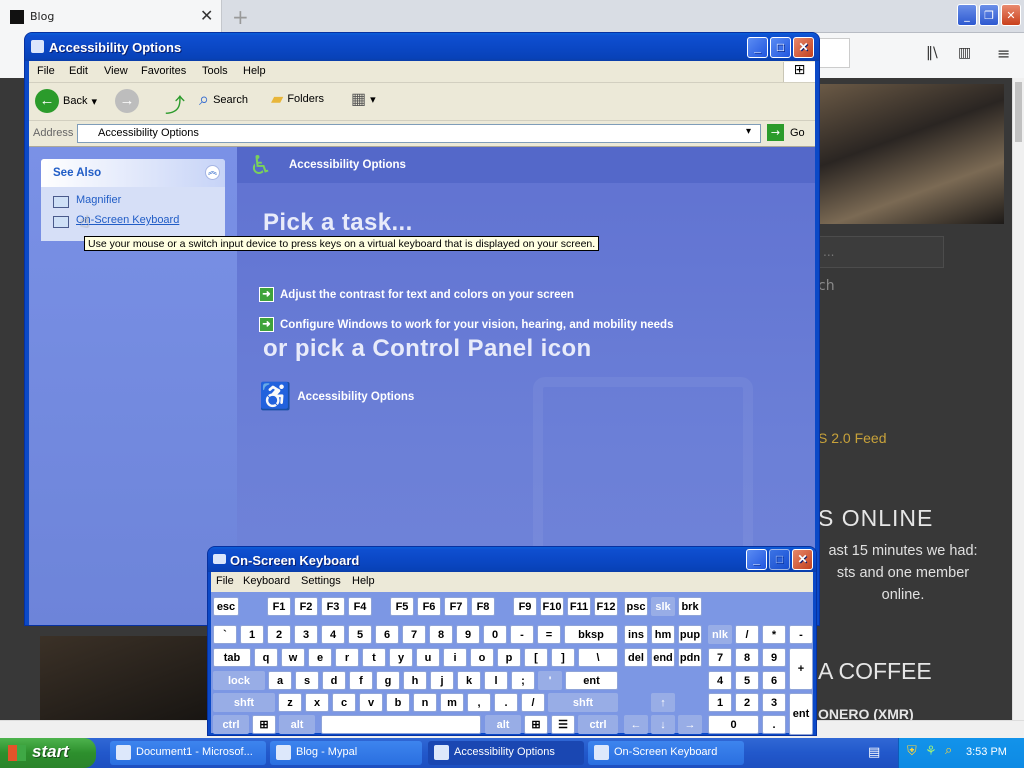  Describe the element at coordinates (387, 634) in the screenshot. I see `key-6: 6` at that location.